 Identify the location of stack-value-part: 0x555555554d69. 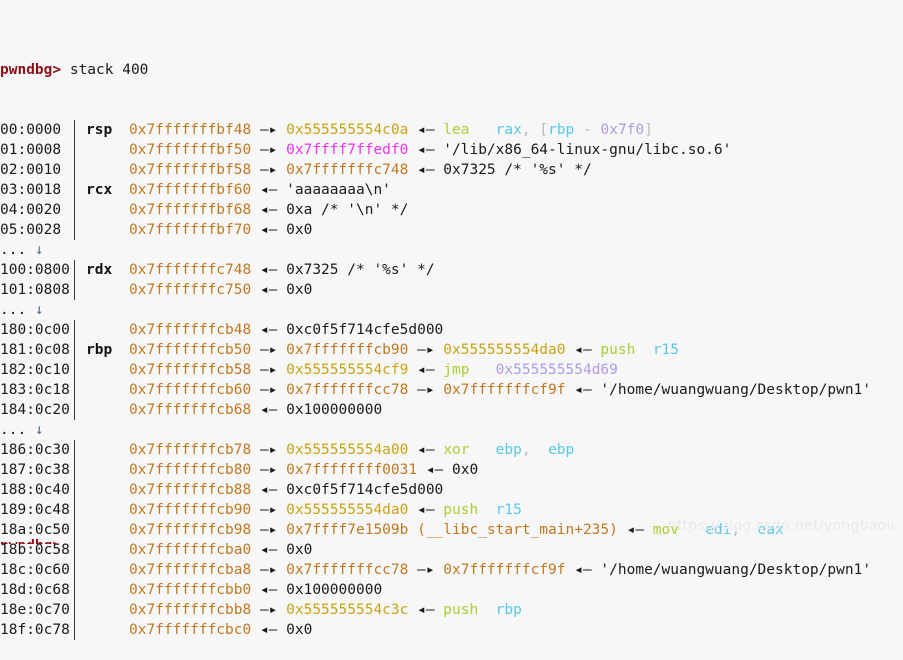
(556, 370).